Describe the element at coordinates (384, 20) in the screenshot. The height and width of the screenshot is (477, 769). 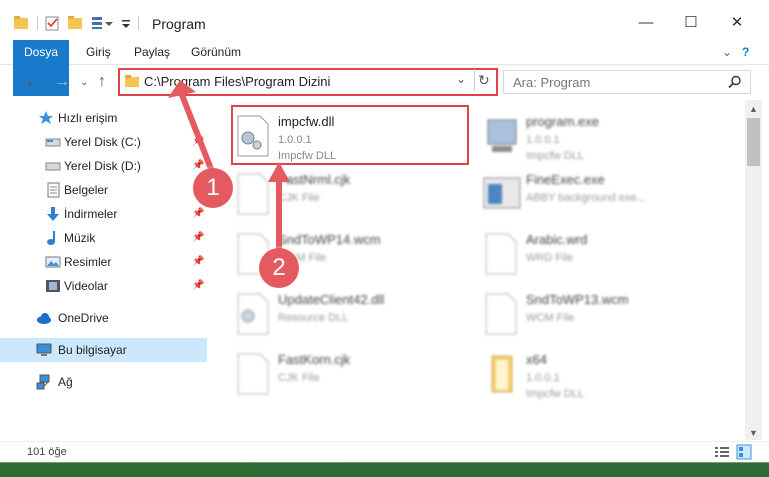
I see `title-bar: Program — ☐ ✕` at that location.